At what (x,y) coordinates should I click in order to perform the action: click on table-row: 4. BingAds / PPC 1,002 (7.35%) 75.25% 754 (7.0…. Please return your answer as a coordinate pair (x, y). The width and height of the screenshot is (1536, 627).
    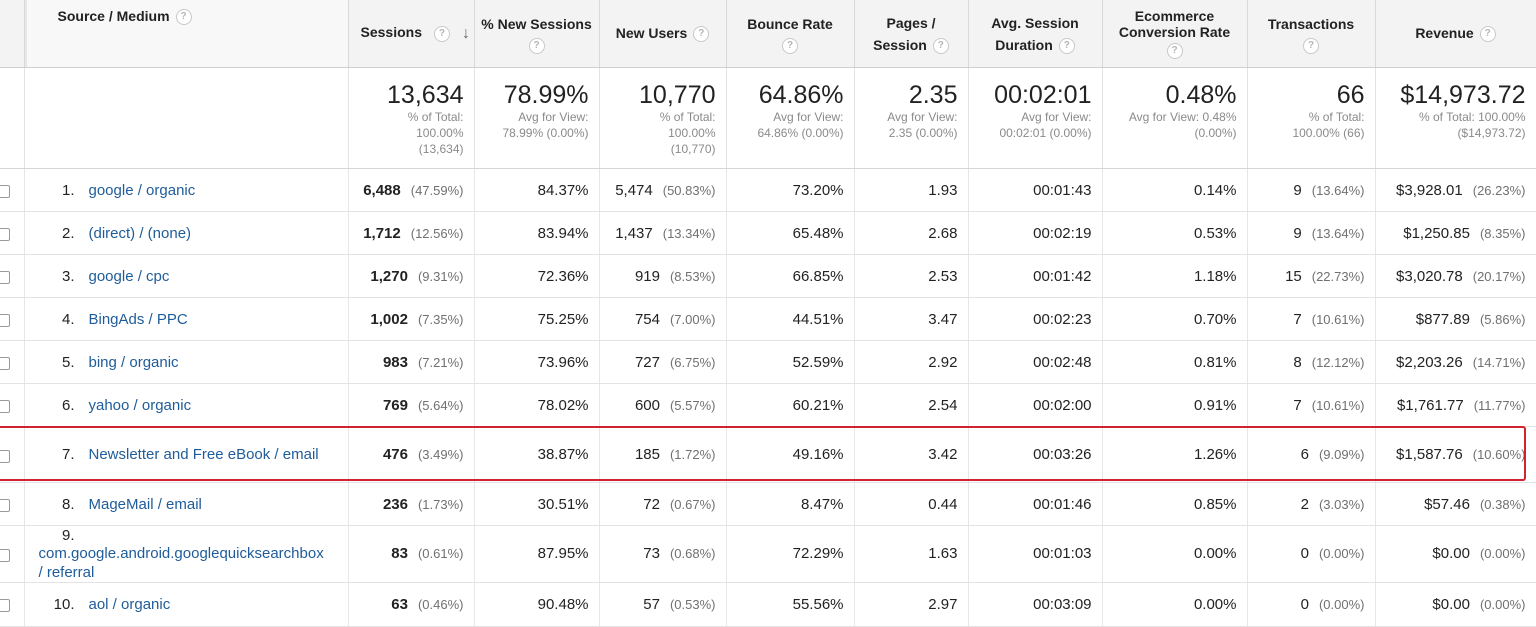
    Looking at the image, I should click on (768, 319).